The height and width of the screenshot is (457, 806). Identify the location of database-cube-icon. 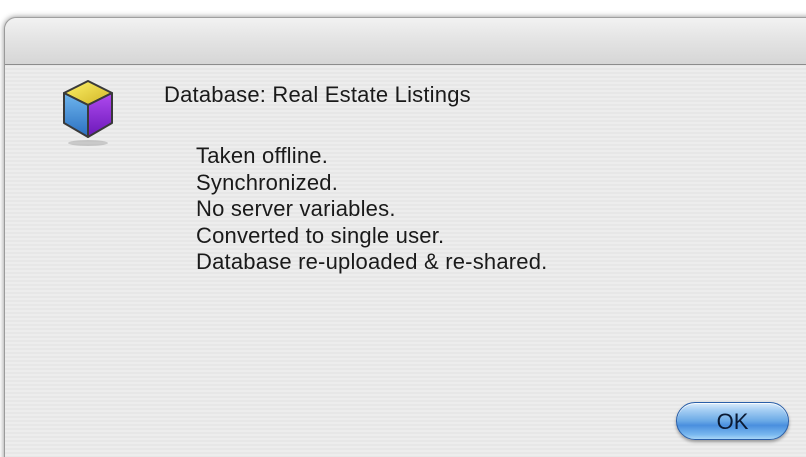
(88, 114).